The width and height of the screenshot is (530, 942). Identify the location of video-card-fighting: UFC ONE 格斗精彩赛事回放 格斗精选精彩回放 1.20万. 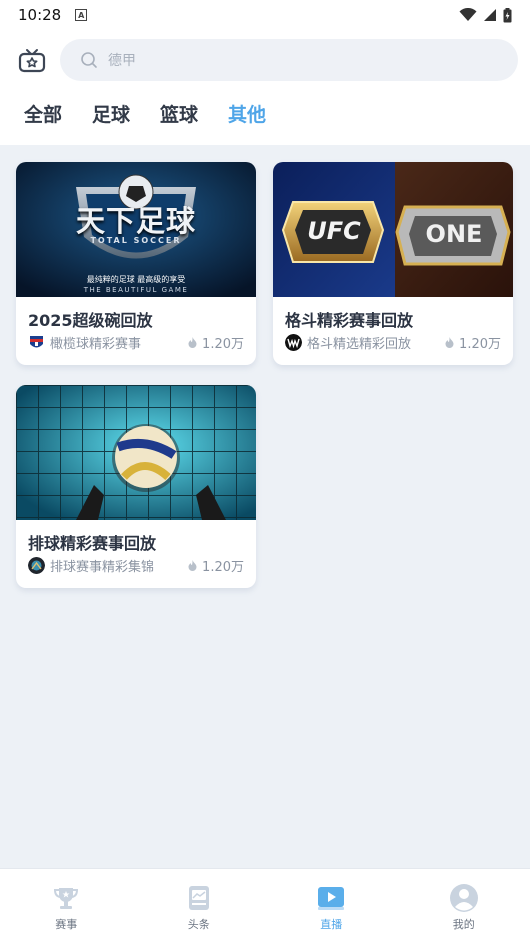
(393, 263).